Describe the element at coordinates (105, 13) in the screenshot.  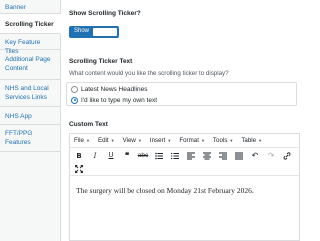
I see `show-ticker-label: Show Scrolling Ticker?` at that location.